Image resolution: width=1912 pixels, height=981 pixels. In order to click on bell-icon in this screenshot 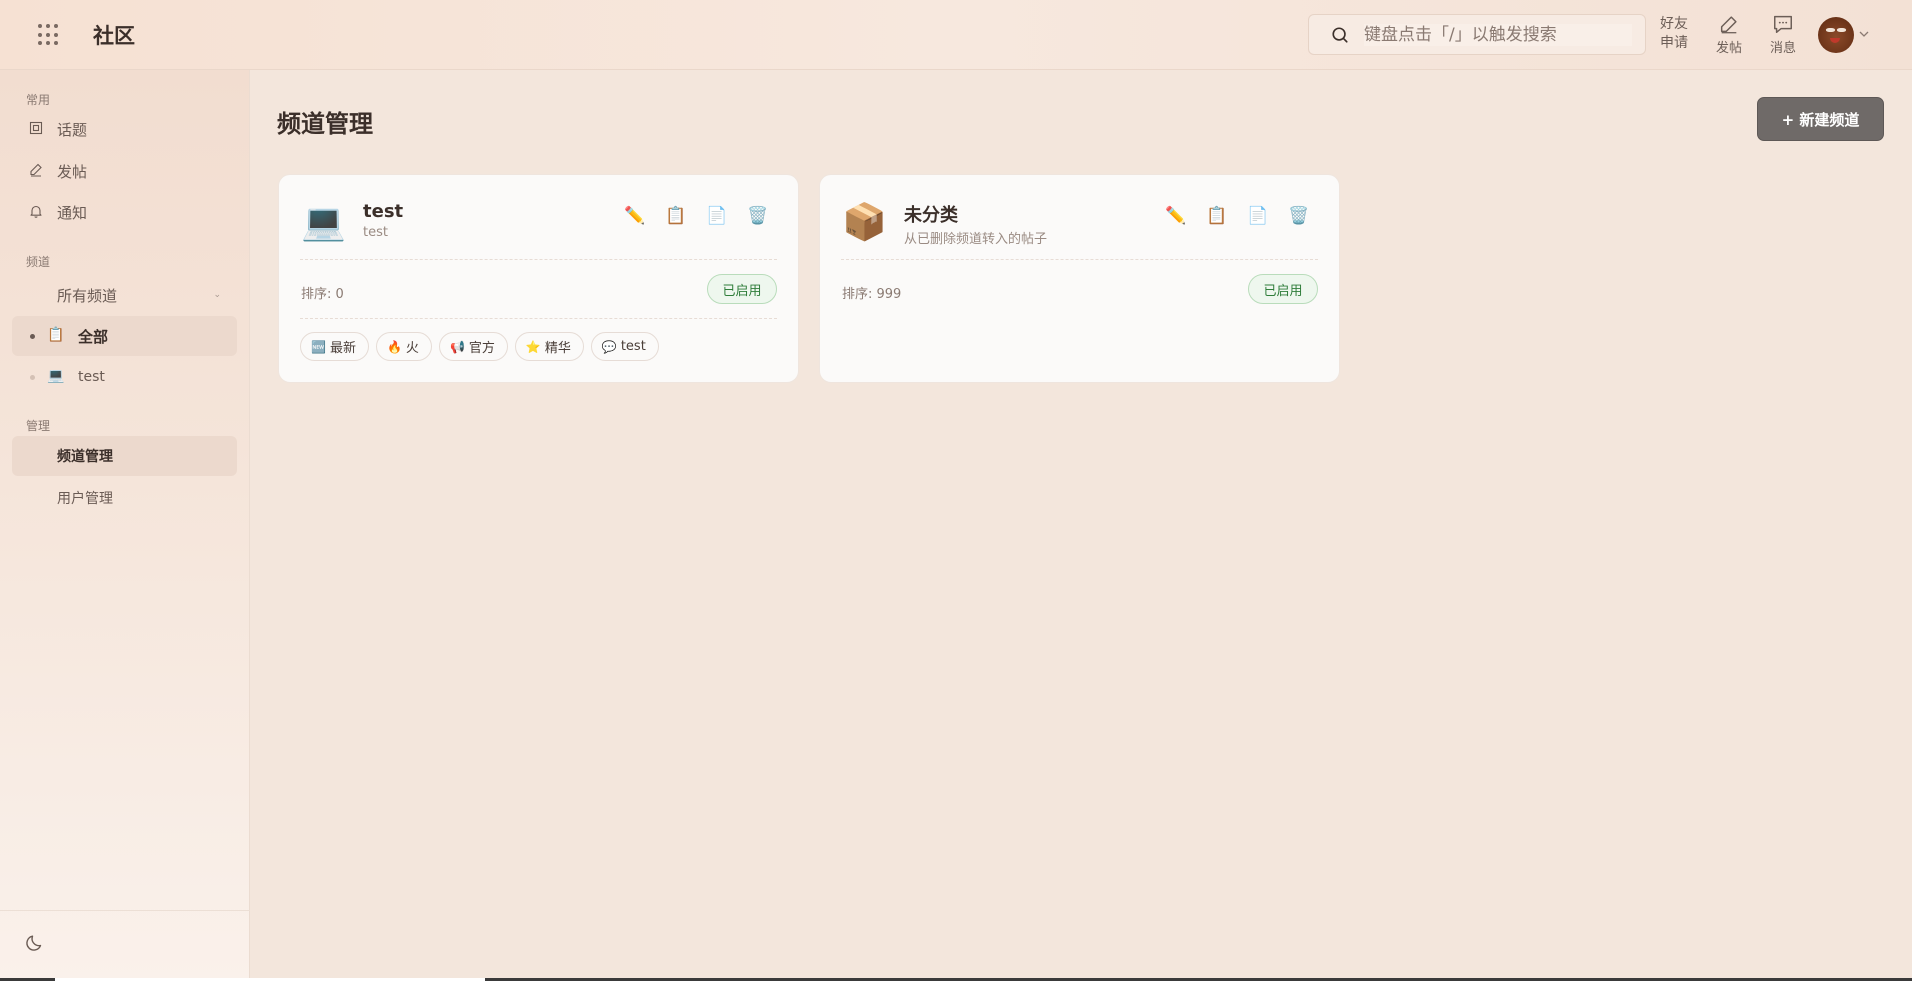, I will do `click(36, 211)`.